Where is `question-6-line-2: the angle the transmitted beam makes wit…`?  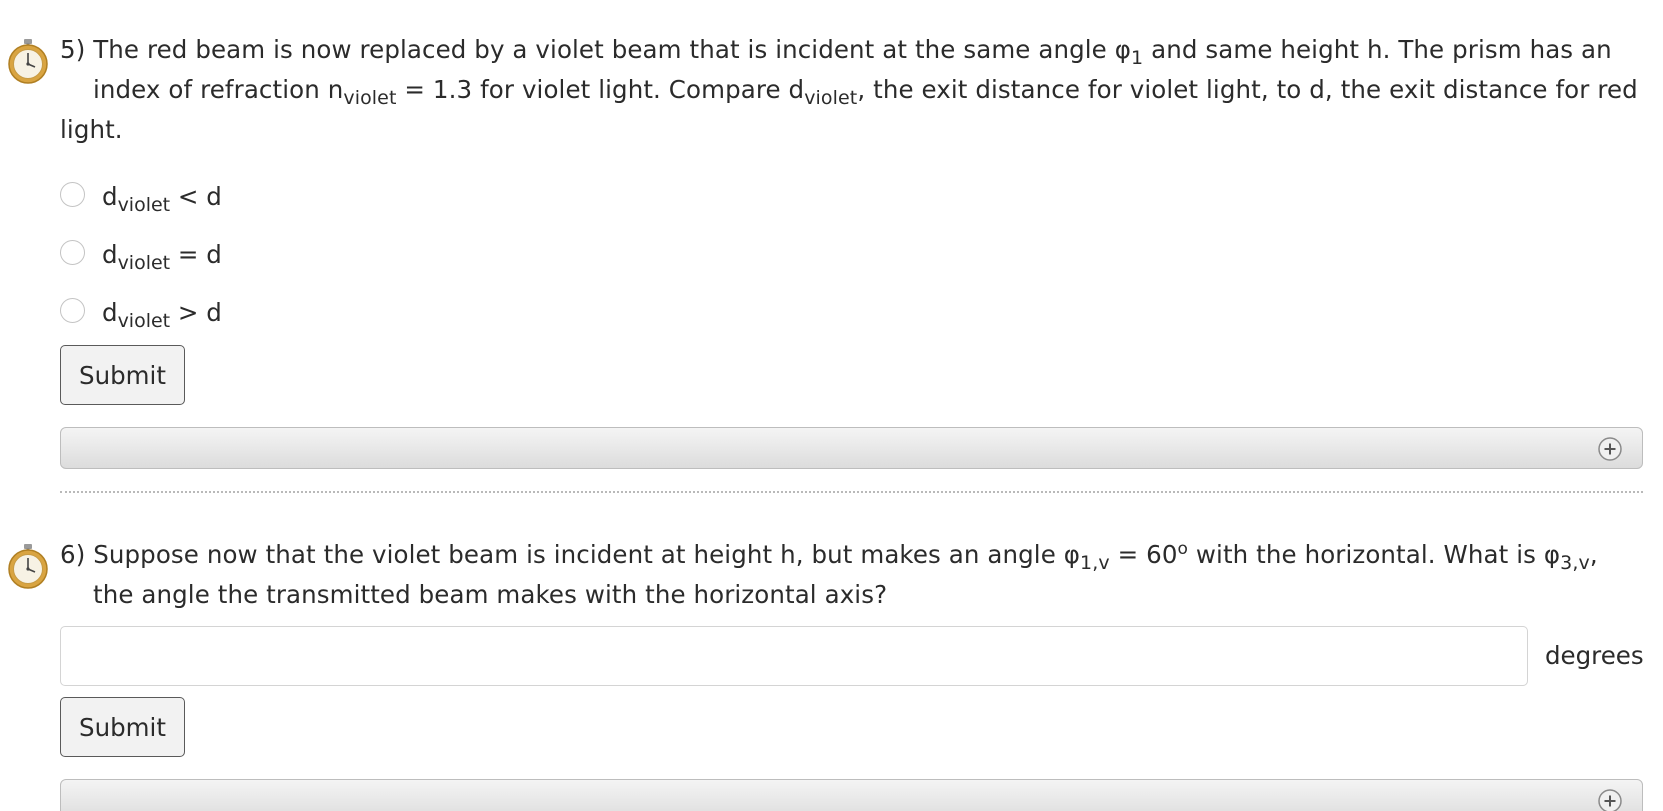 question-6-line-2: the angle the transmitted beam makes wit… is located at coordinates (829, 595).